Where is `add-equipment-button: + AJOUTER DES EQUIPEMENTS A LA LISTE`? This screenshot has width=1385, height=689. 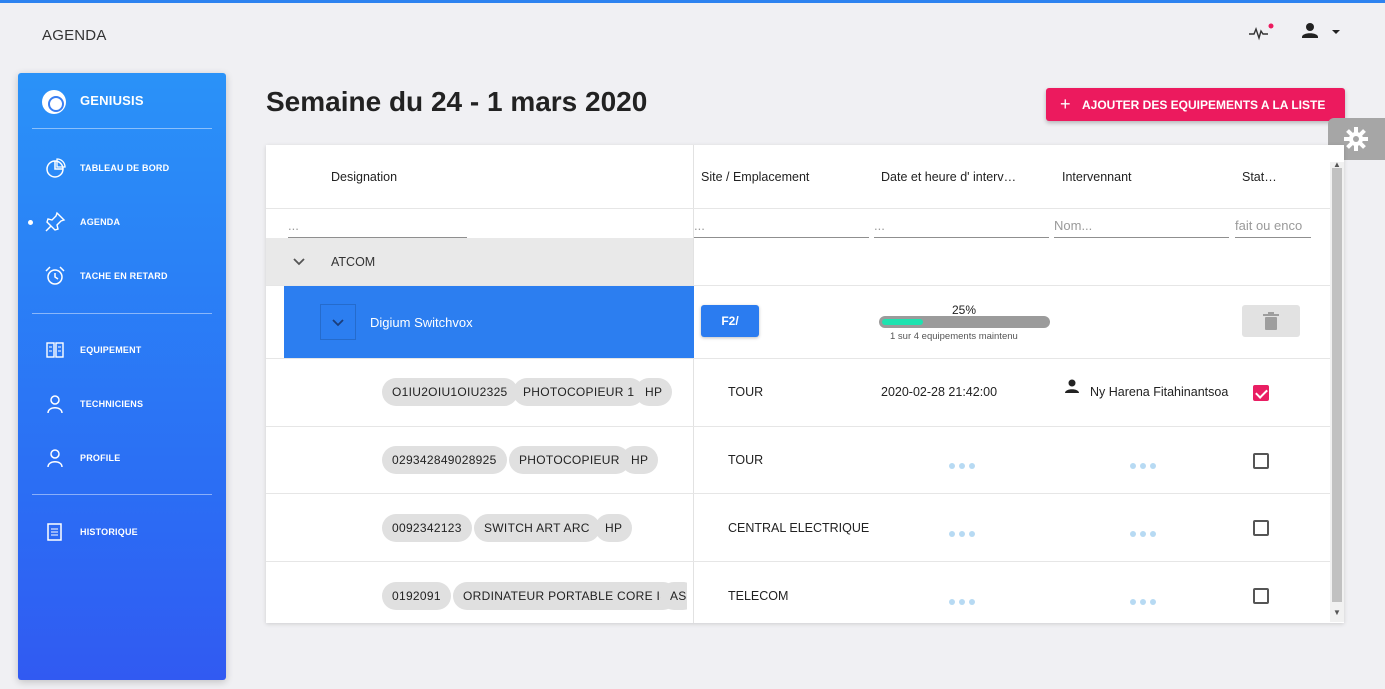 add-equipment-button: + AJOUTER DES EQUIPEMENTS A LA LISTE is located at coordinates (1195, 104).